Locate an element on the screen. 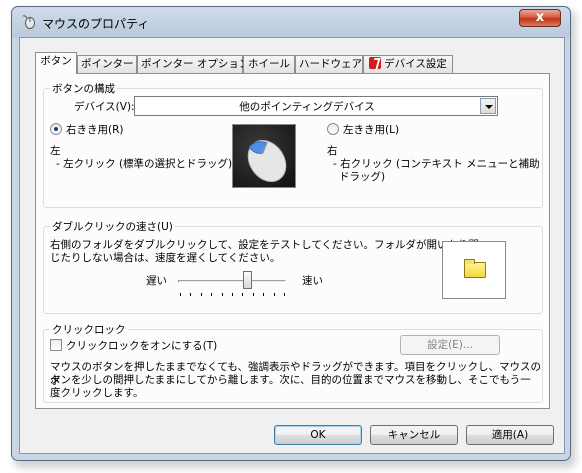 The height and width of the screenshot is (473, 582). left-handed-label: 左きき用(L) is located at coordinates (371, 129).